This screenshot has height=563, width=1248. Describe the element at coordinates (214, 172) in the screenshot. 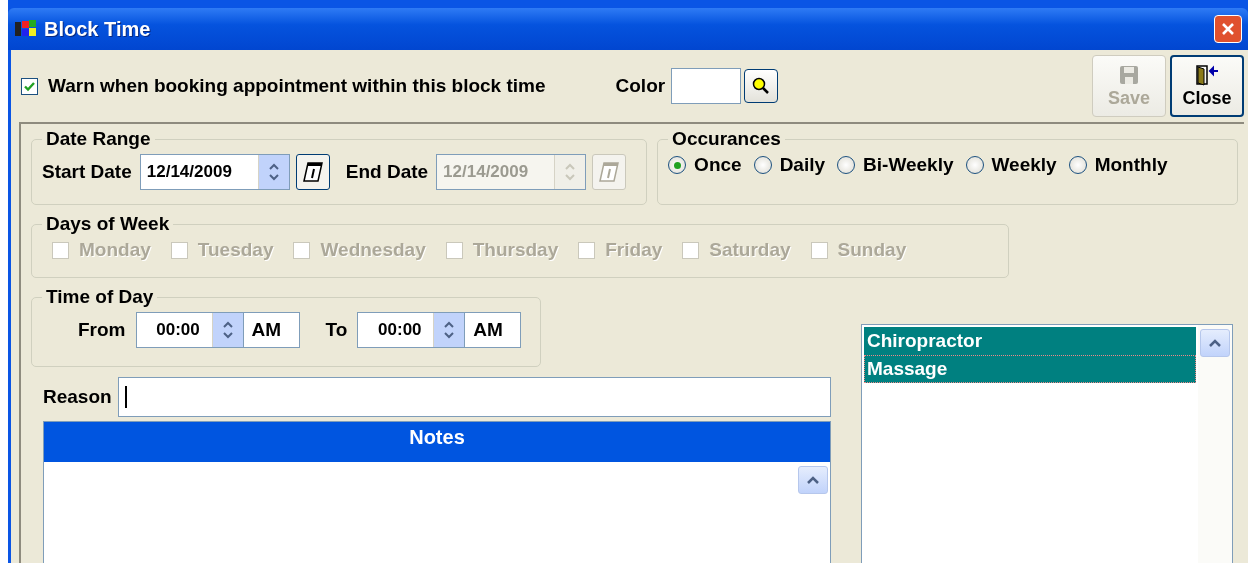

I see `date-field: 12/14/2009` at that location.